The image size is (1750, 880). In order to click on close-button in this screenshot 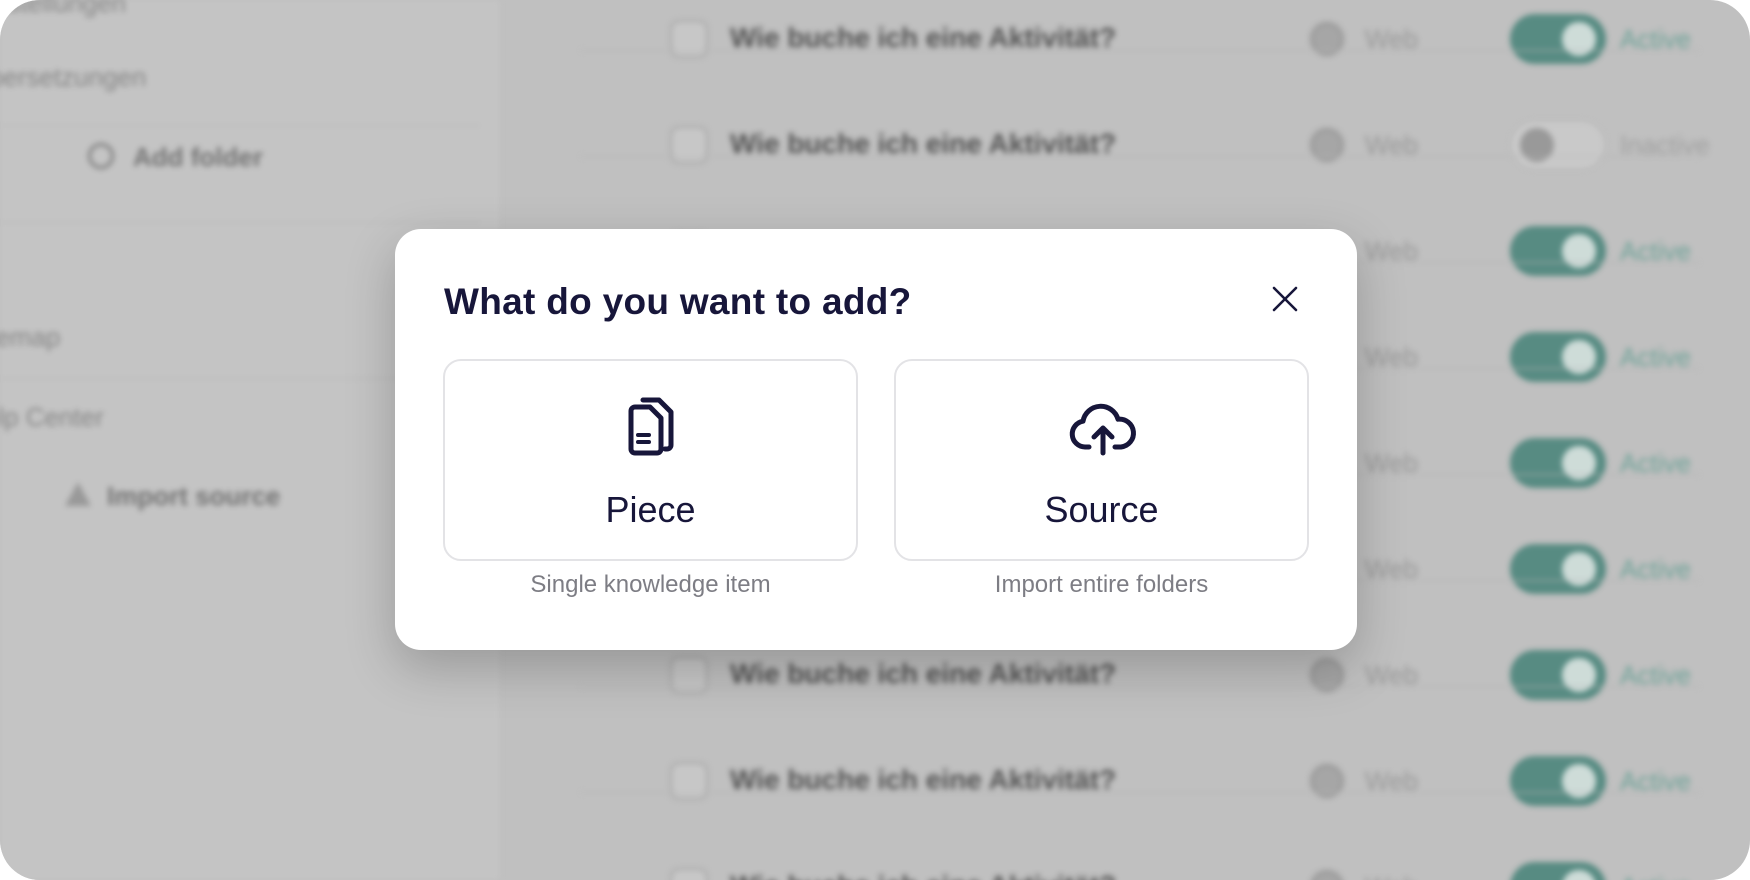, I will do `click(1285, 299)`.